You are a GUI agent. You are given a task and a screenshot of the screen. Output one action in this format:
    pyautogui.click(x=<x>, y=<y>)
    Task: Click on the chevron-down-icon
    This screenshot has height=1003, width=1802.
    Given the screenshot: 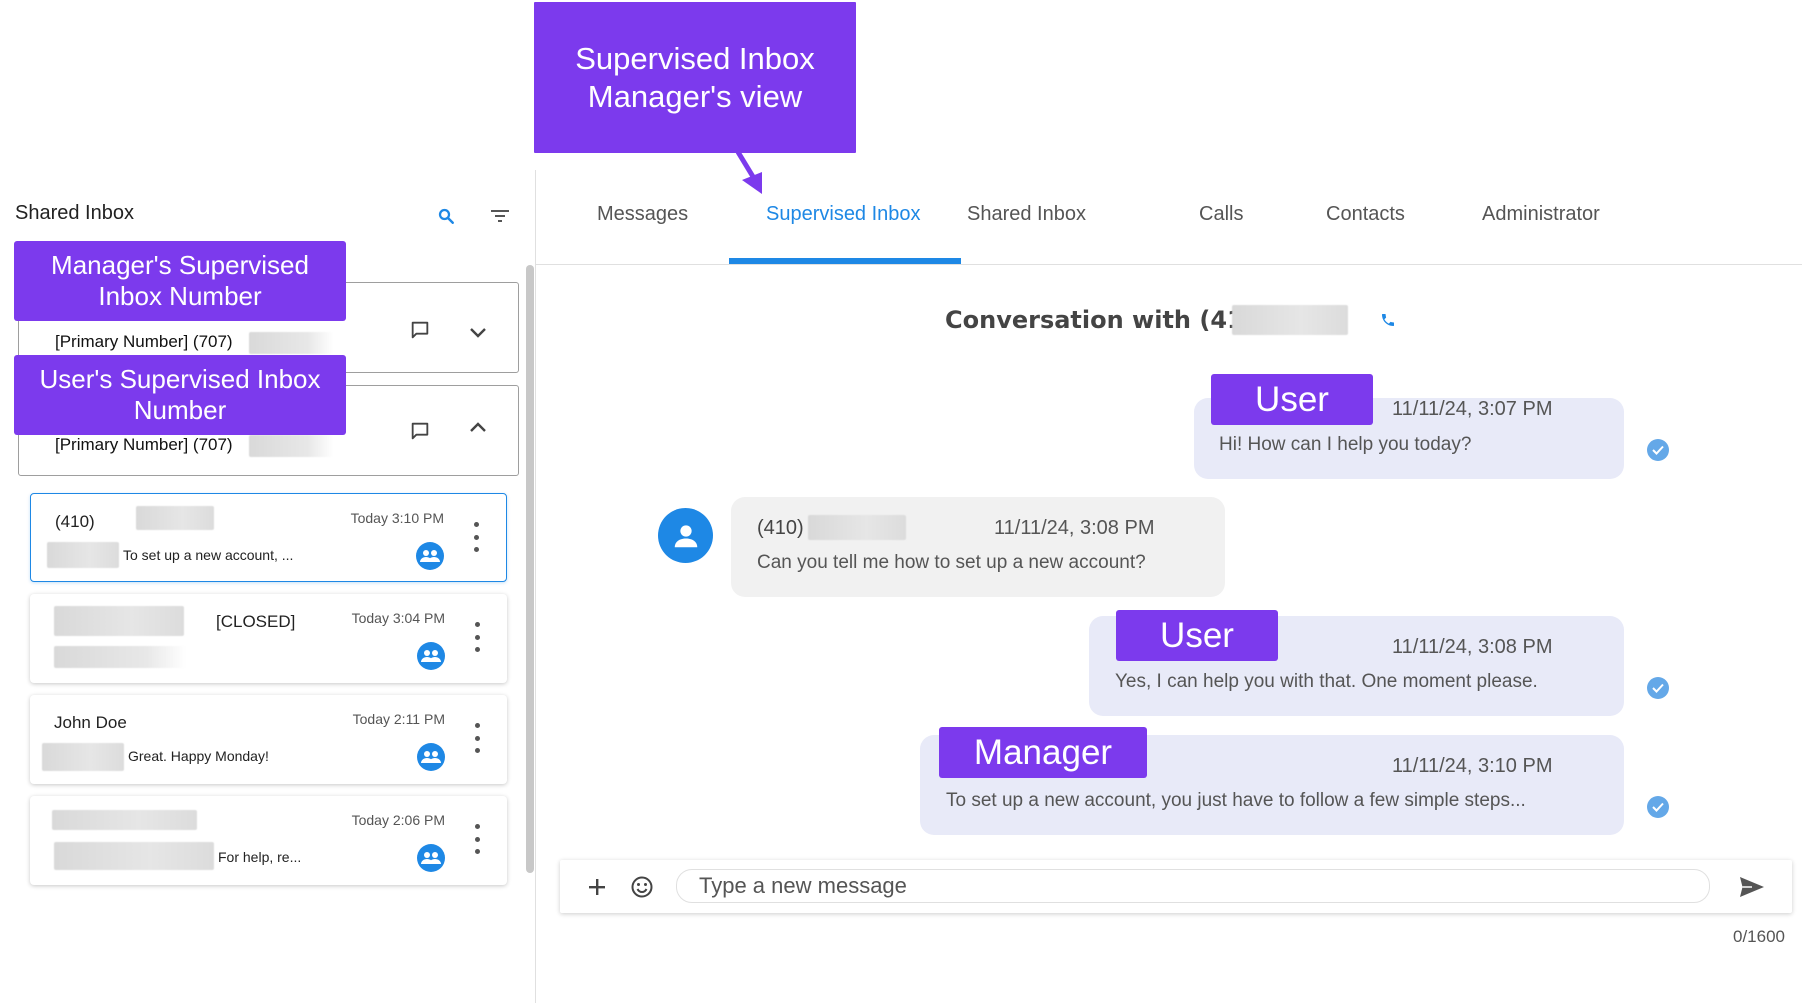 What is the action you would take?
    pyautogui.click(x=478, y=332)
    